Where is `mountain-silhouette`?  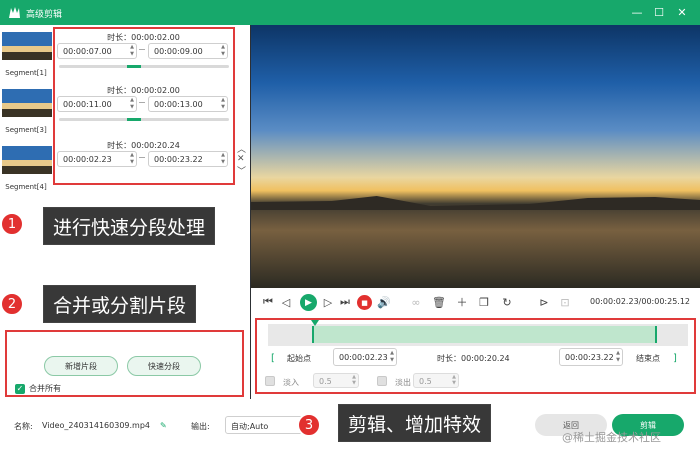
mountain-silhouette is located at coordinates (475, 203).